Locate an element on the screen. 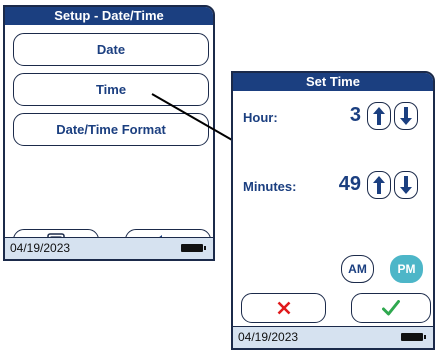  hour-up-button is located at coordinates (379, 116).